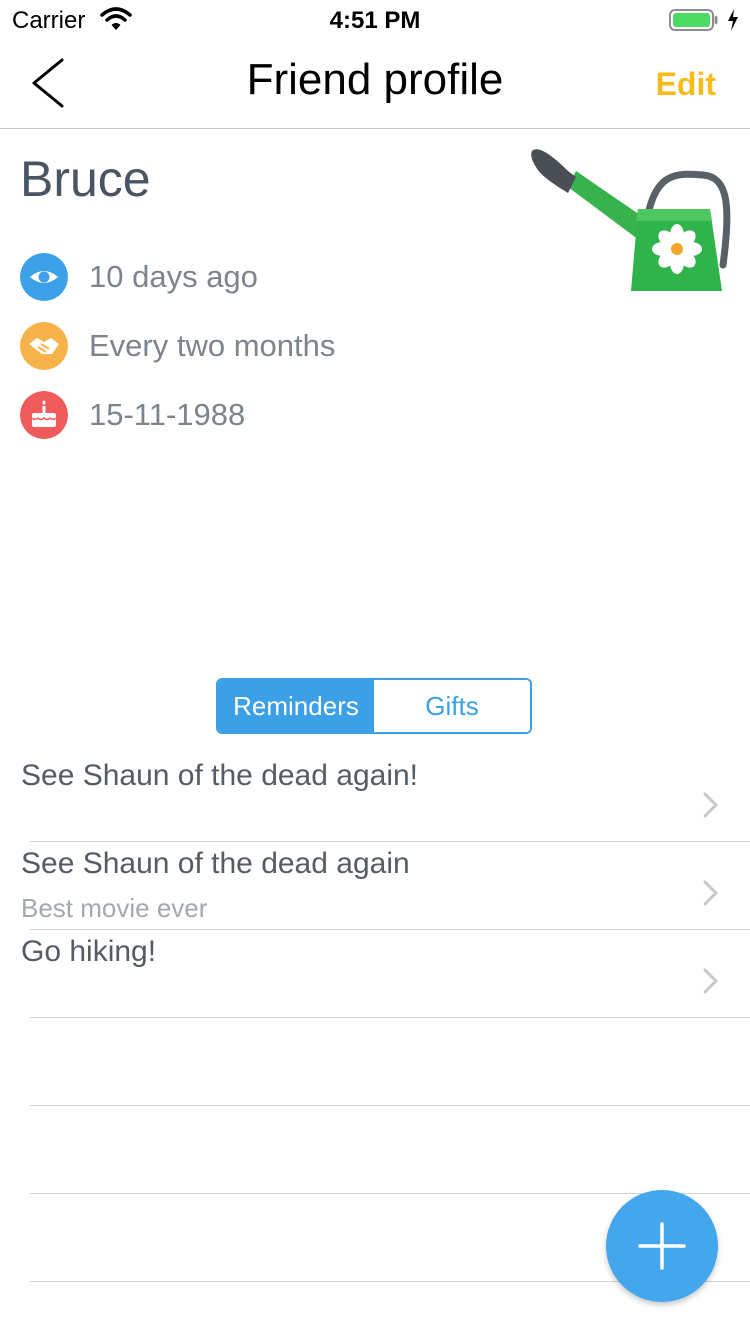 This screenshot has height=1334, width=750. What do you see at coordinates (220, 775) in the screenshot?
I see `reminder-title: See Shaun of the dead again!` at bounding box center [220, 775].